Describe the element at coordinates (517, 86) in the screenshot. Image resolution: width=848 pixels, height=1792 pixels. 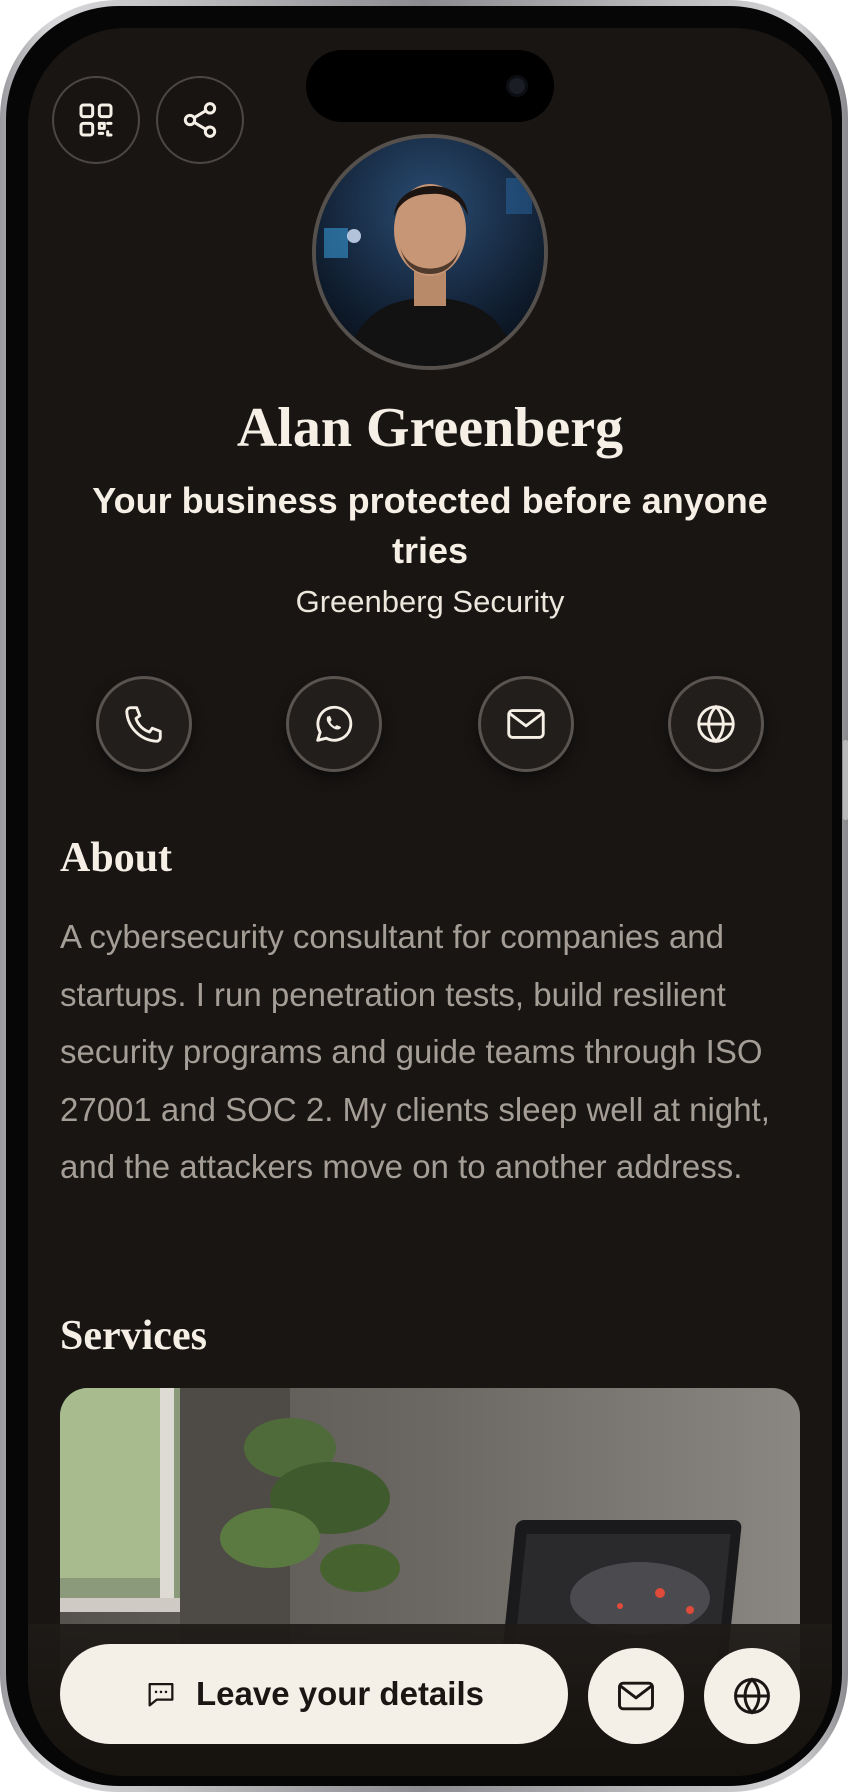
I see `camera-icon` at that location.